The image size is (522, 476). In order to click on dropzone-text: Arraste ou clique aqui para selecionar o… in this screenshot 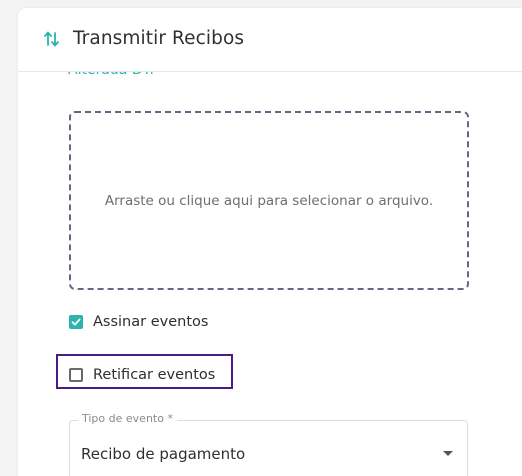, I will do `click(269, 201)`.